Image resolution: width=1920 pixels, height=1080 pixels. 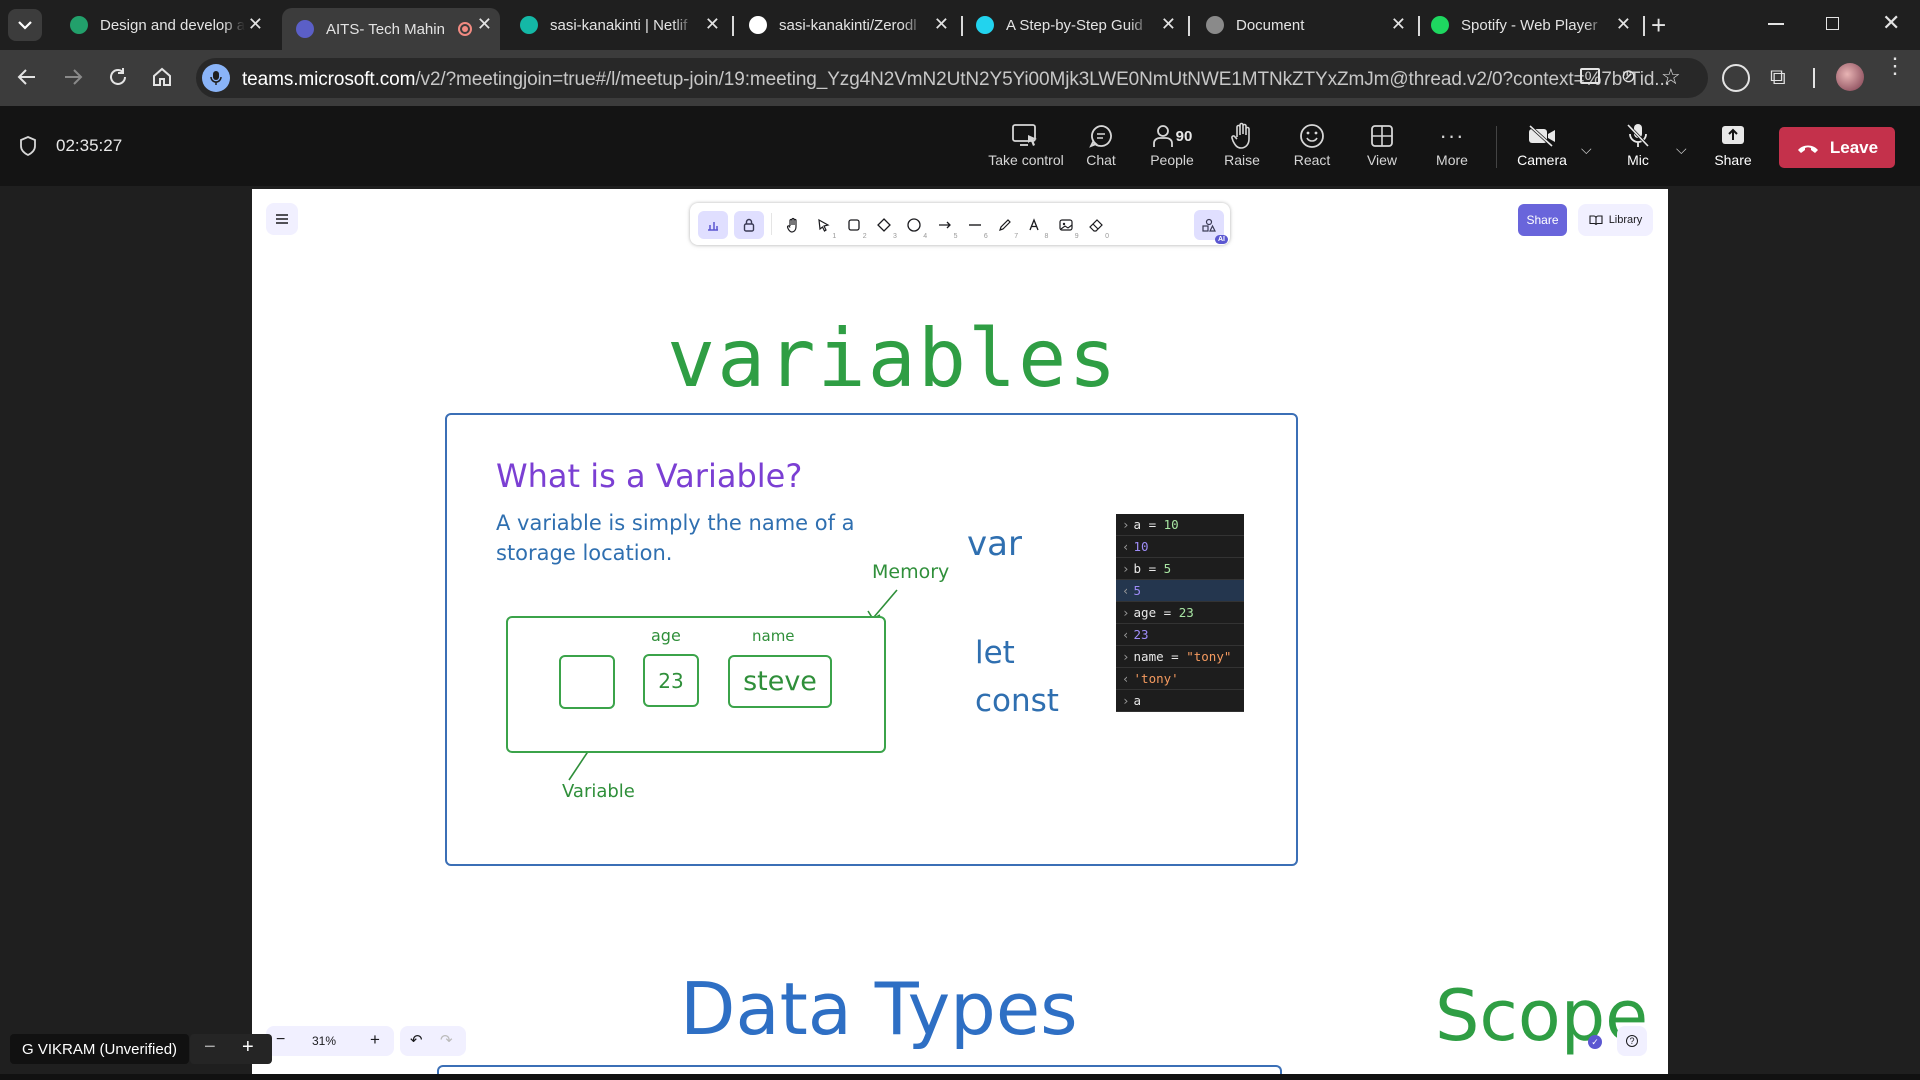 I want to click on raise-hand-button: Raise, so click(x=1242, y=144).